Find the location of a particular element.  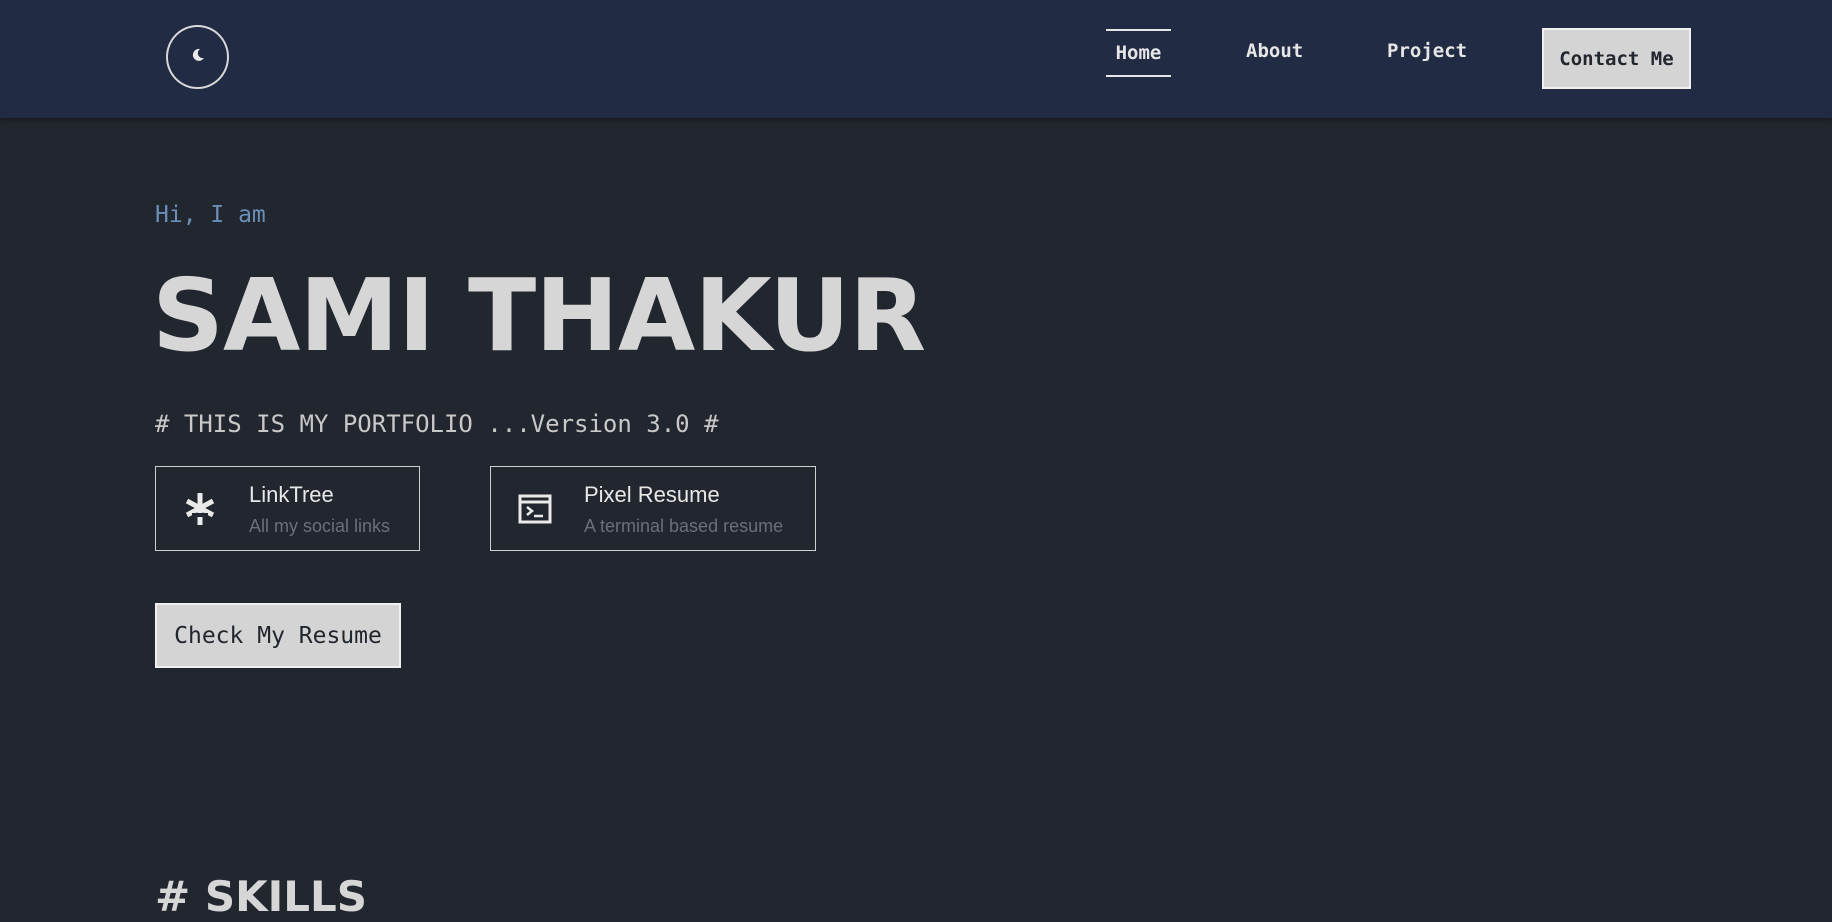

linktree-card: LinkTree All my social links is located at coordinates (287, 508).